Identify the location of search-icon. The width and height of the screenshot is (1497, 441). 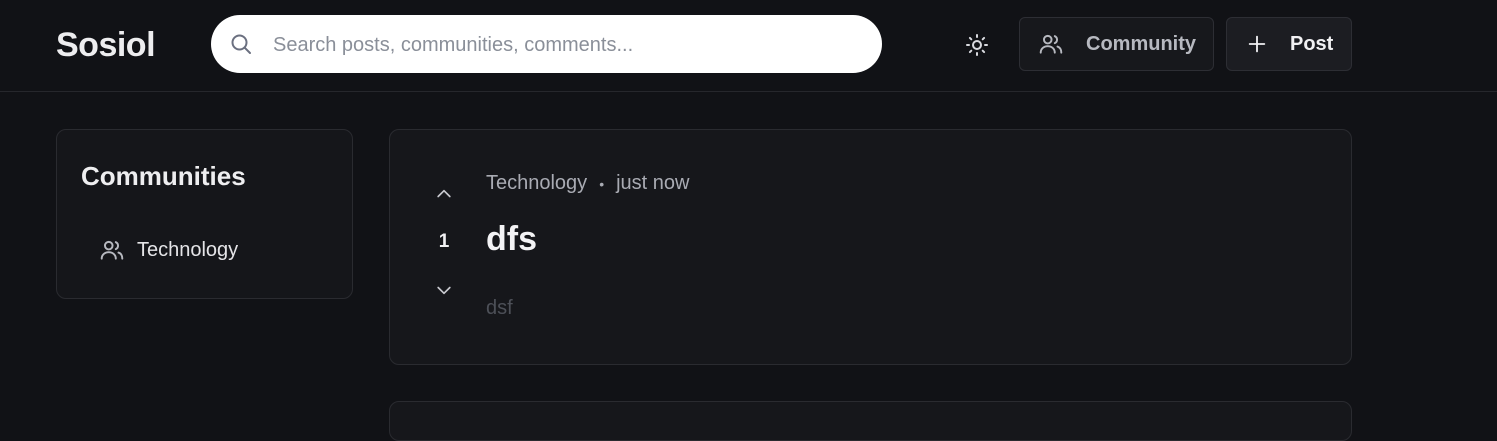
(241, 44).